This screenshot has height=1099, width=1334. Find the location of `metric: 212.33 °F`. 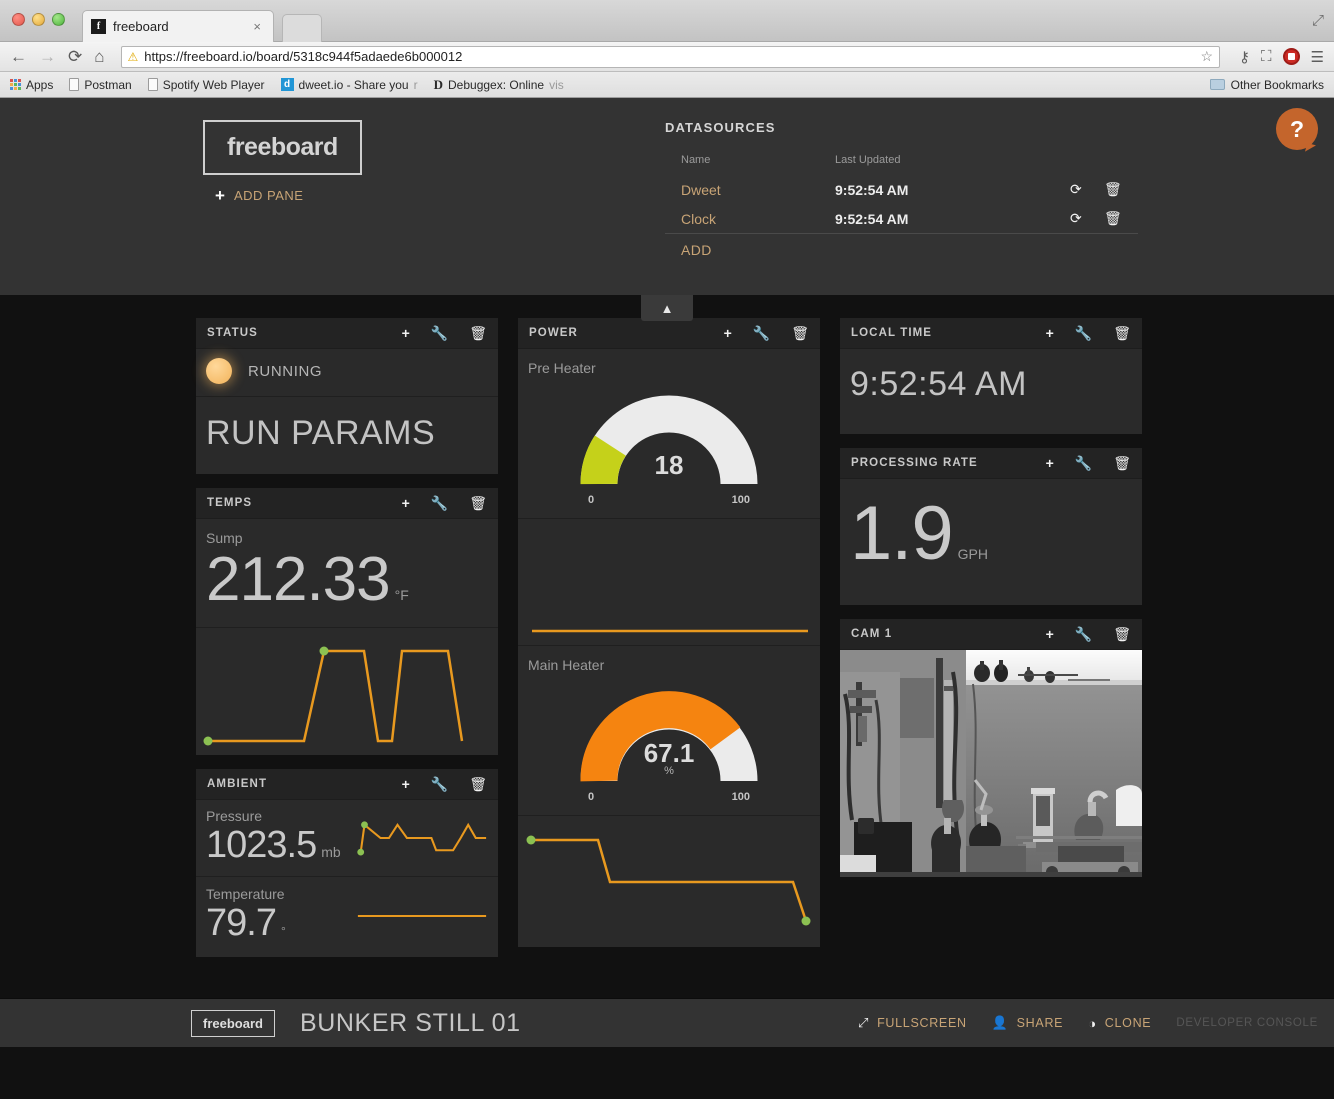

metric: 212.33 °F is located at coordinates (347, 579).